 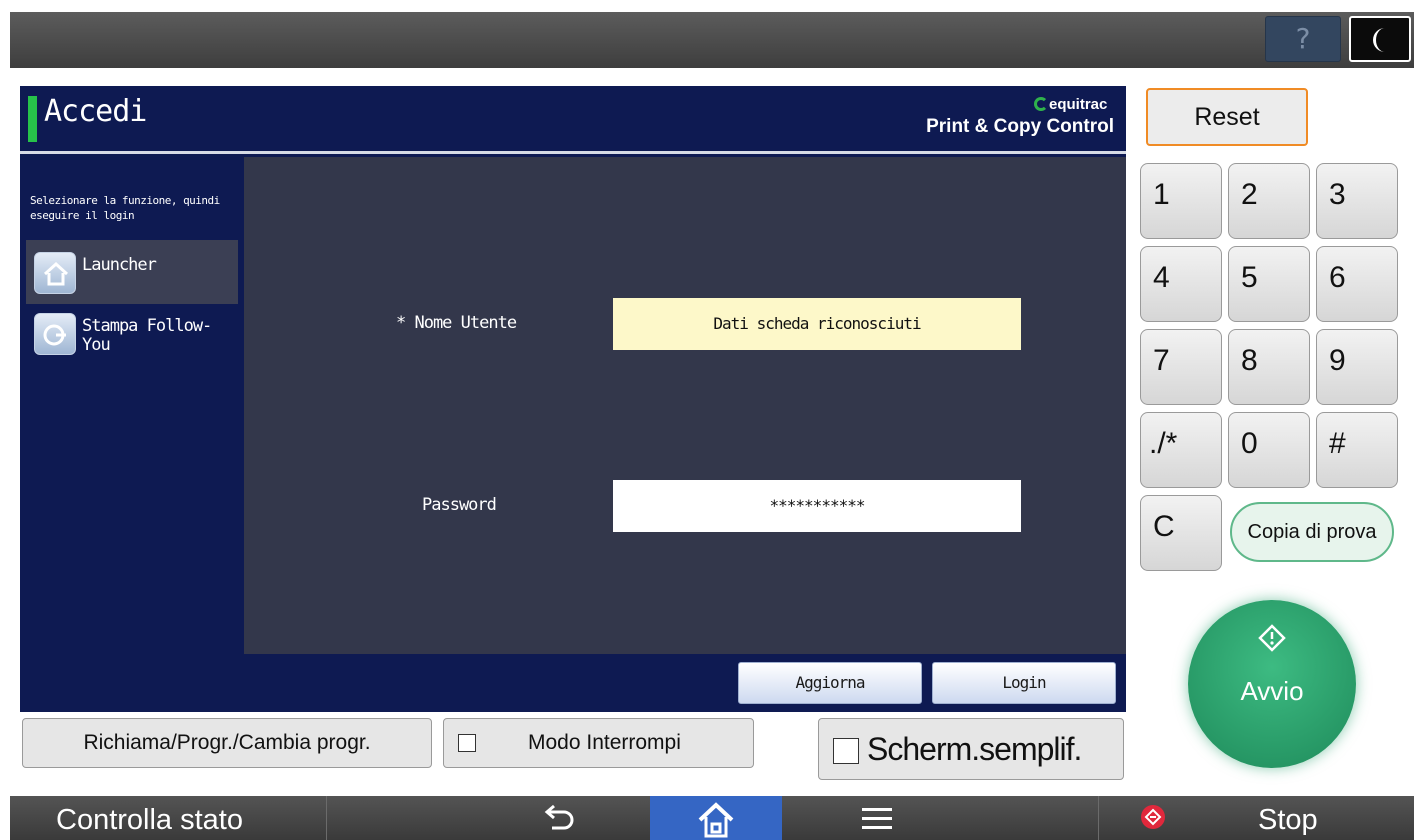 What do you see at coordinates (817, 506) in the screenshot?
I see `password-field: ***********` at bounding box center [817, 506].